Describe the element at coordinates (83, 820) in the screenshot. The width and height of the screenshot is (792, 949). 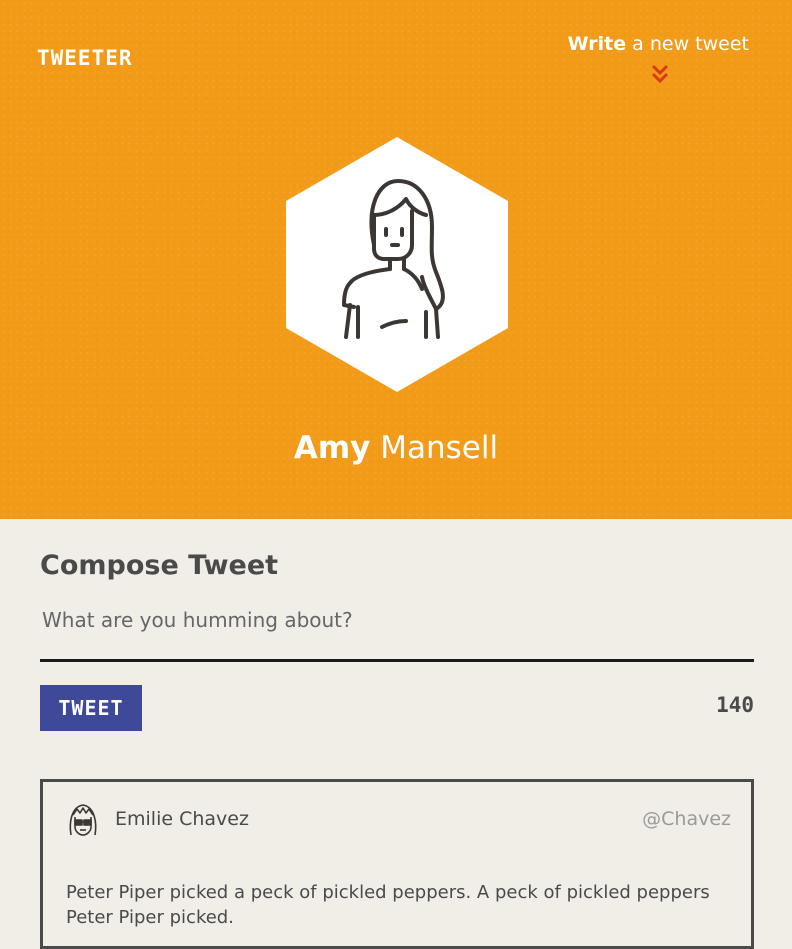
I see `girl-with-glasses-avatar-icon` at that location.